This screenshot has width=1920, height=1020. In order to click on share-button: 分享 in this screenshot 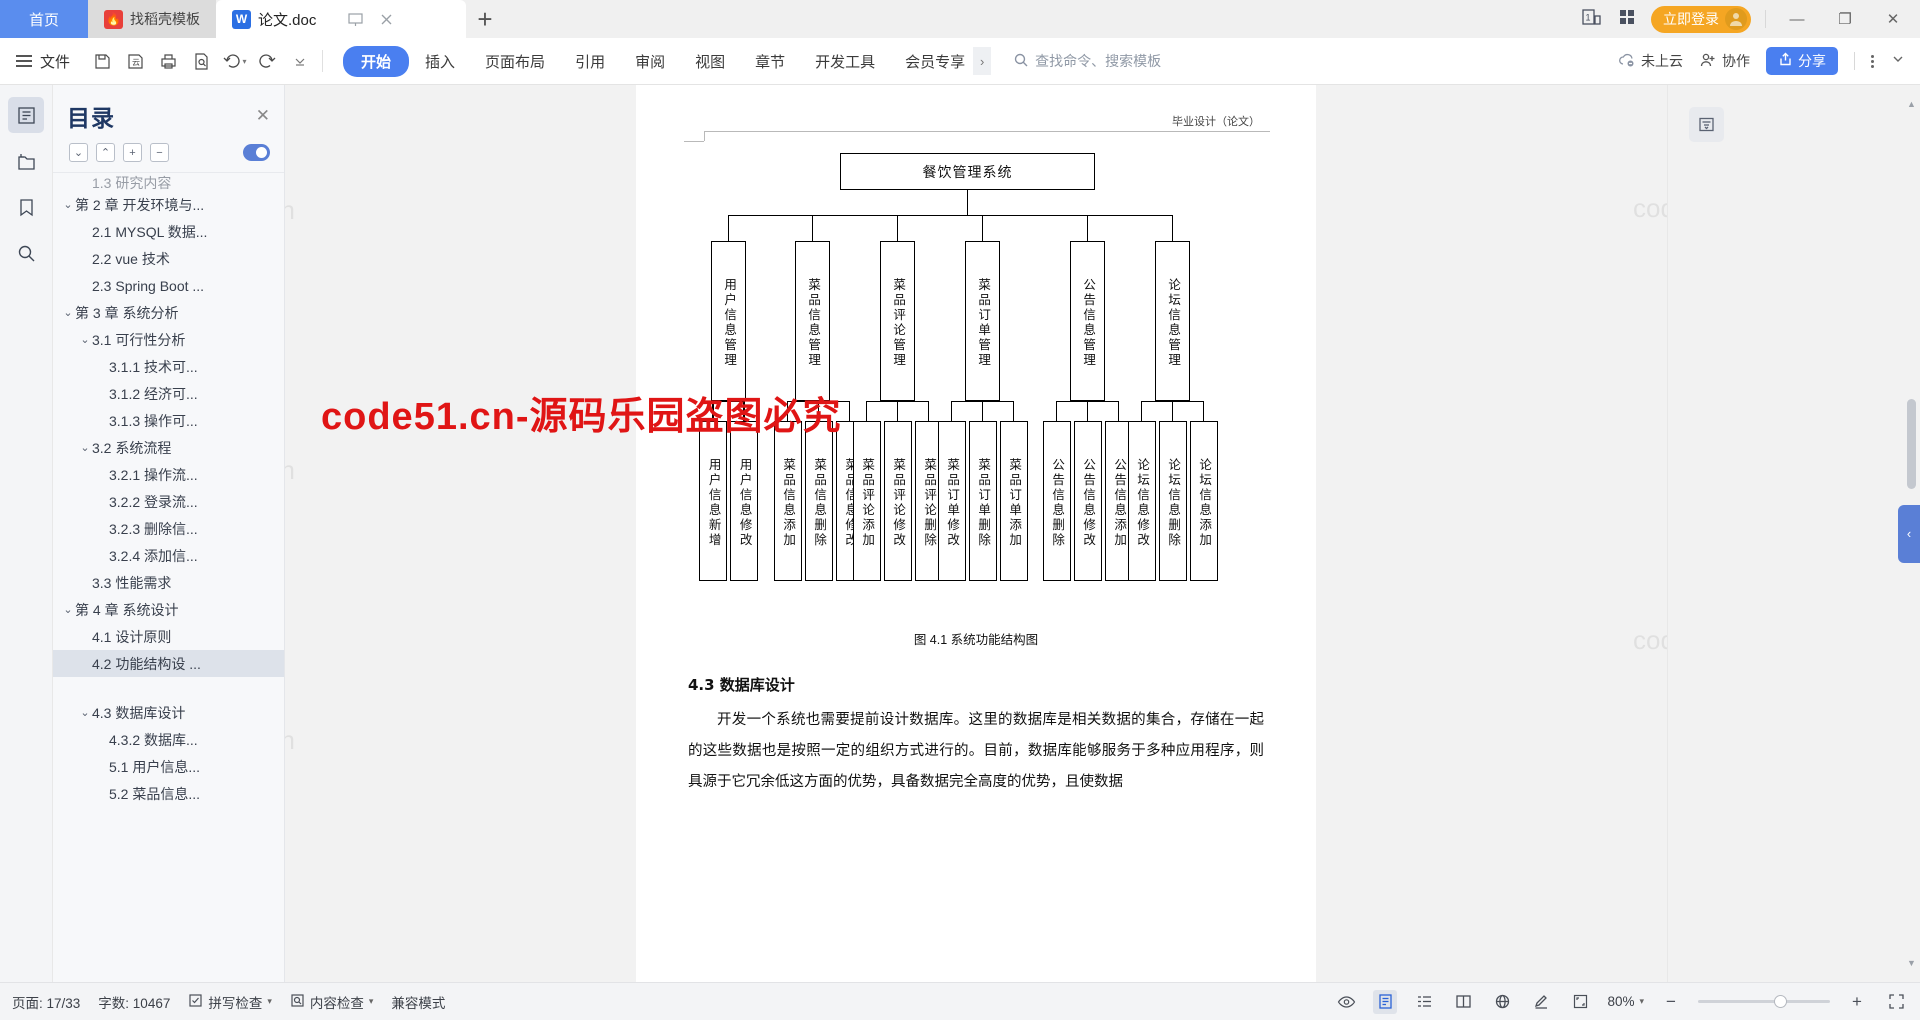, I will do `click(1802, 61)`.